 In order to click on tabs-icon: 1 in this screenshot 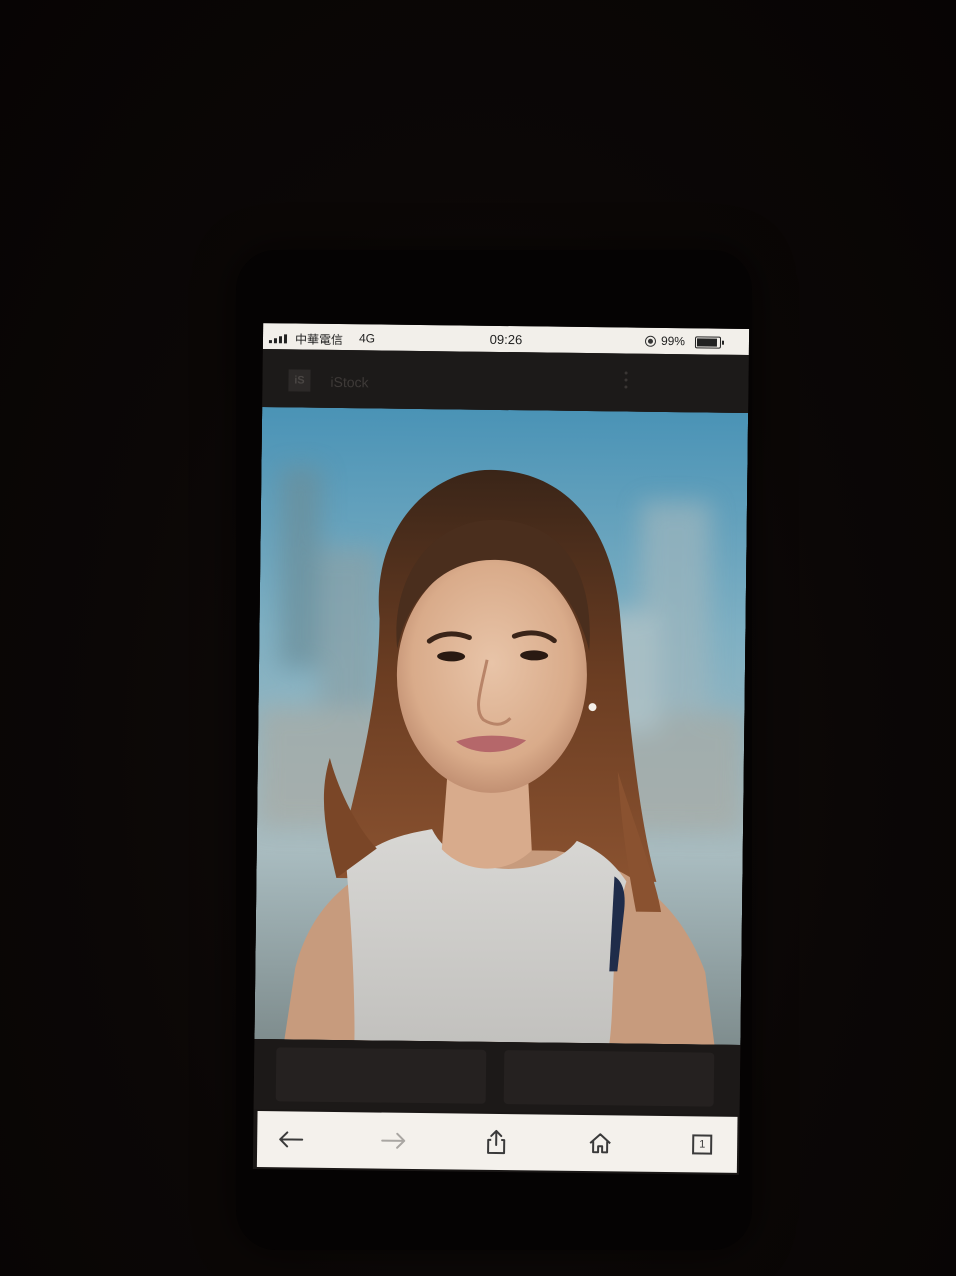, I will do `click(702, 1144)`.